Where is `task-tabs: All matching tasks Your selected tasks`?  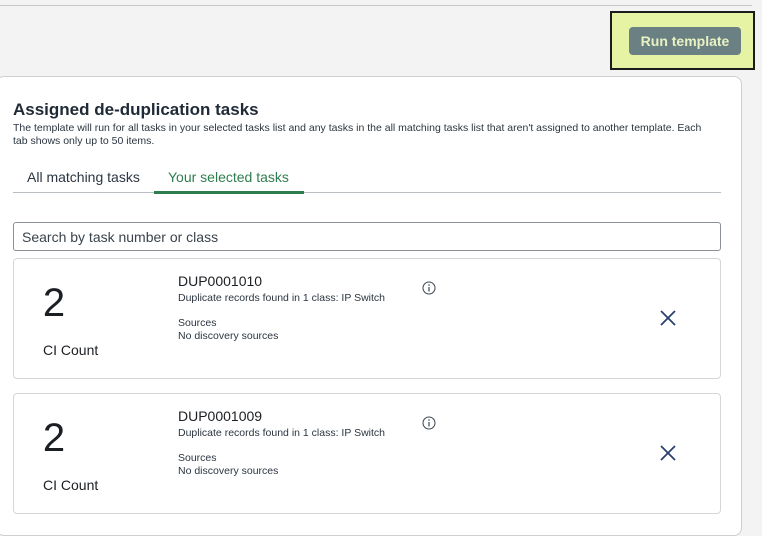
task-tabs: All matching tasks Your selected tasks is located at coordinates (367, 178).